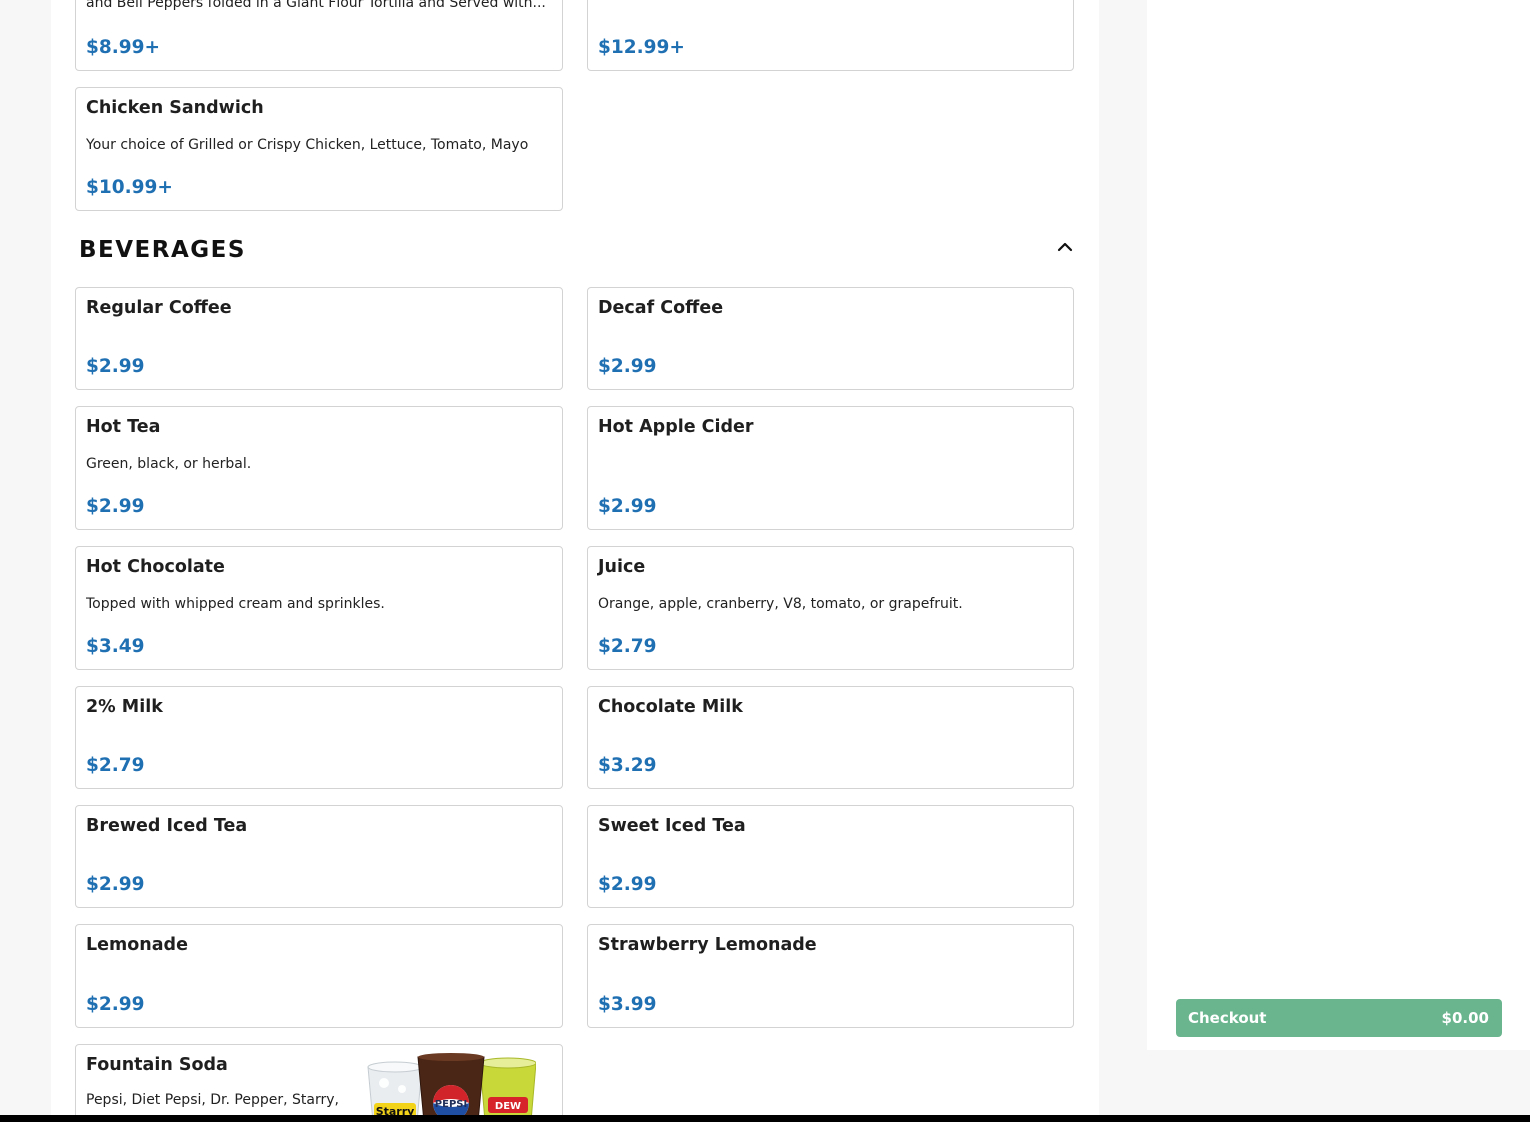 Image resolution: width=1530 pixels, height=1122 pixels. I want to click on menu-item-card: 2% Milk $2.79, so click(319, 737).